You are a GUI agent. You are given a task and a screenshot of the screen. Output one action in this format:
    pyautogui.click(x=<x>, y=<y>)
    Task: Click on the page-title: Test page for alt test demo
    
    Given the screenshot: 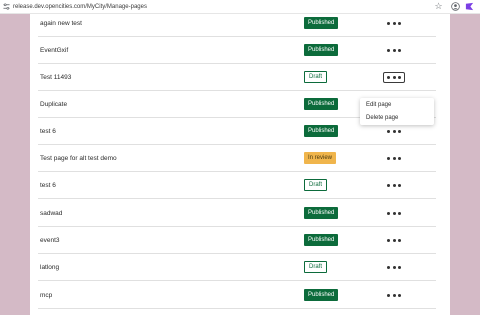 What is the action you would take?
    pyautogui.click(x=78, y=158)
    